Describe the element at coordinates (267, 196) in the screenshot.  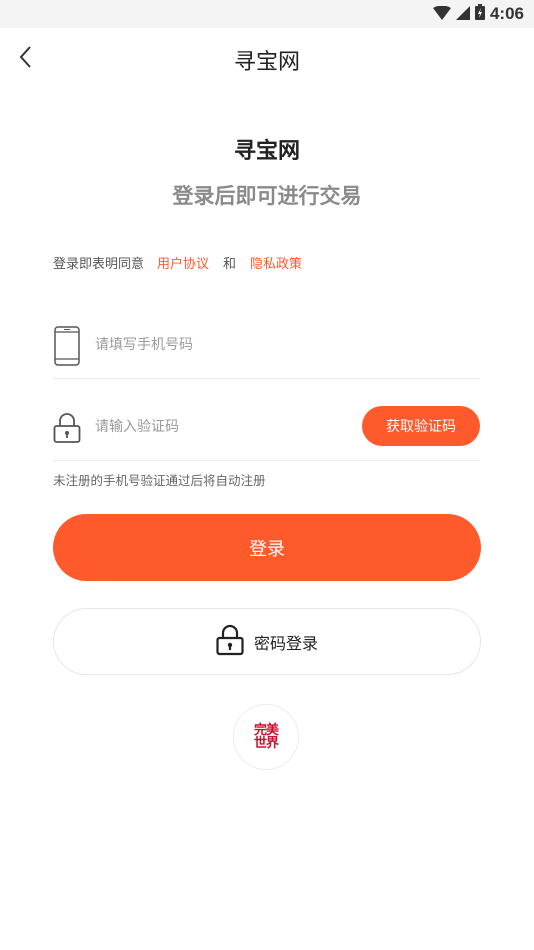
I see `page-subtitle: 登录后即可进行交易` at that location.